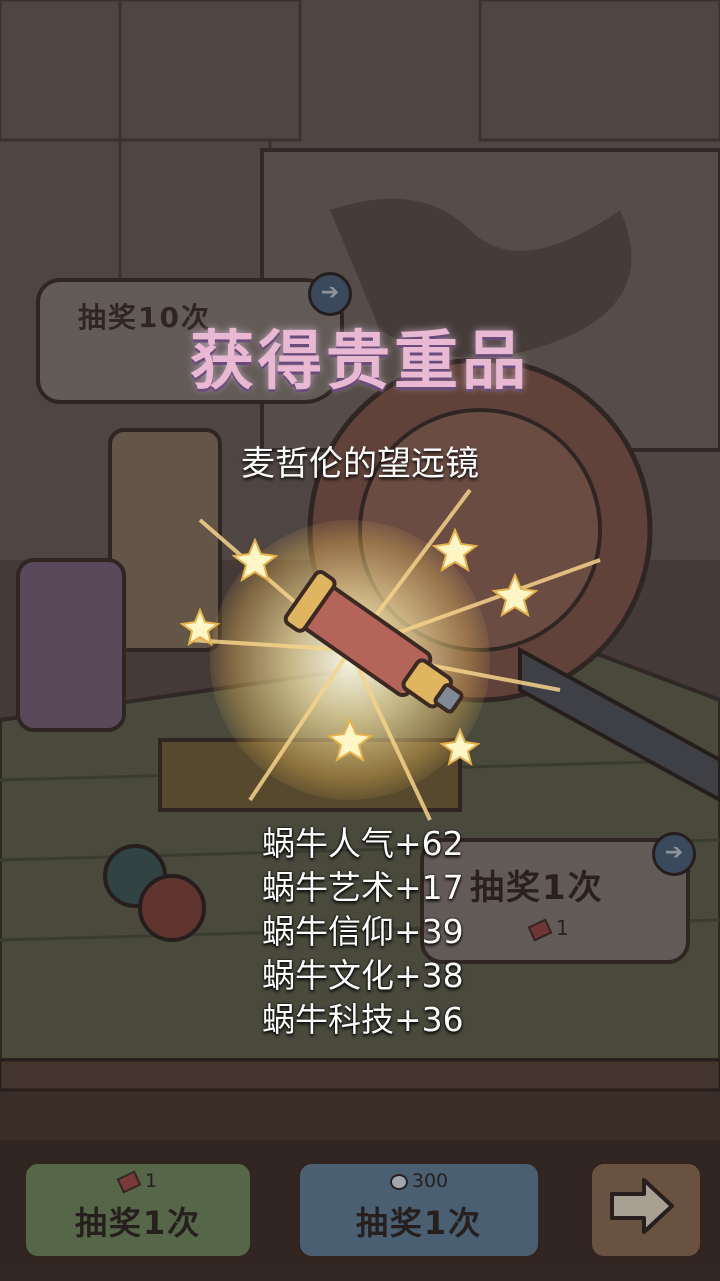 The width and height of the screenshot is (720, 1281). What do you see at coordinates (360, 464) in the screenshot?
I see `reward-item-name: 麦哲伦的望远镜` at bounding box center [360, 464].